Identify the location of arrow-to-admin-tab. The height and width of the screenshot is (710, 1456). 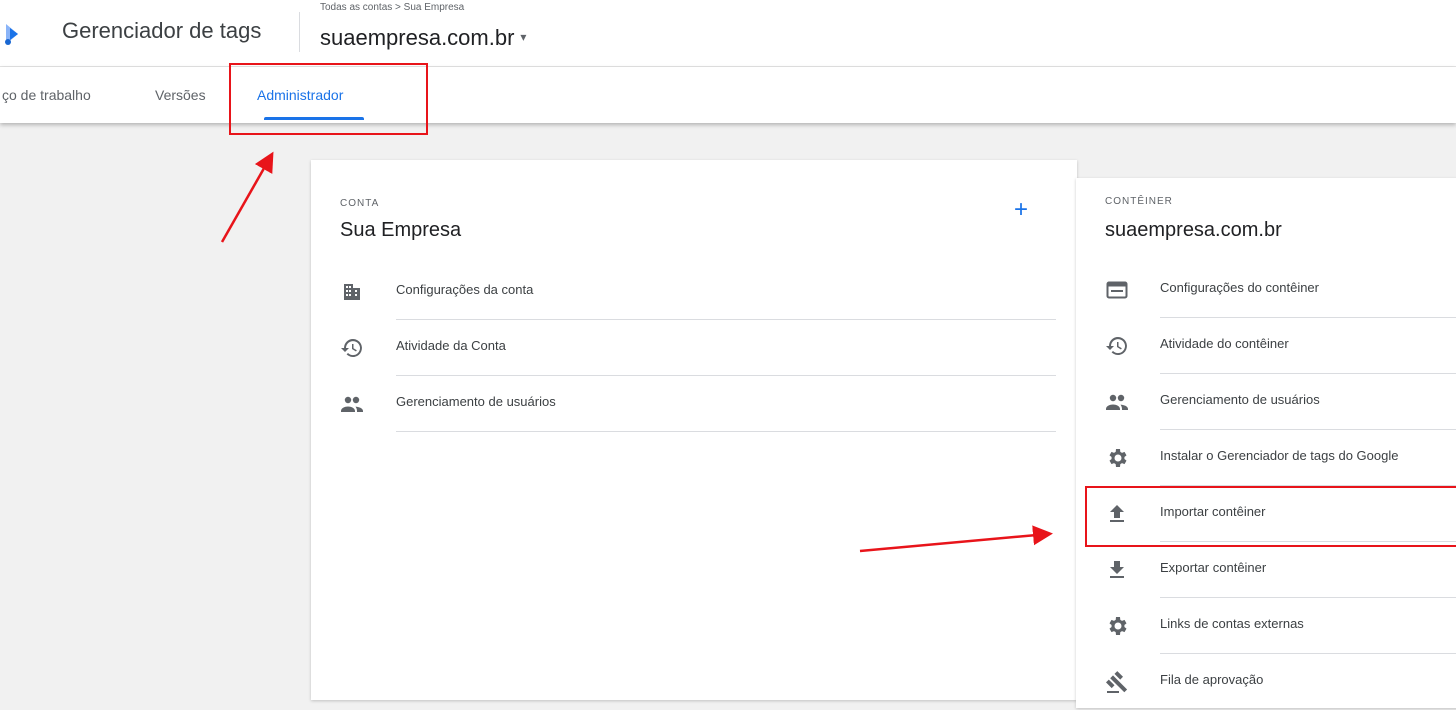
(247, 197).